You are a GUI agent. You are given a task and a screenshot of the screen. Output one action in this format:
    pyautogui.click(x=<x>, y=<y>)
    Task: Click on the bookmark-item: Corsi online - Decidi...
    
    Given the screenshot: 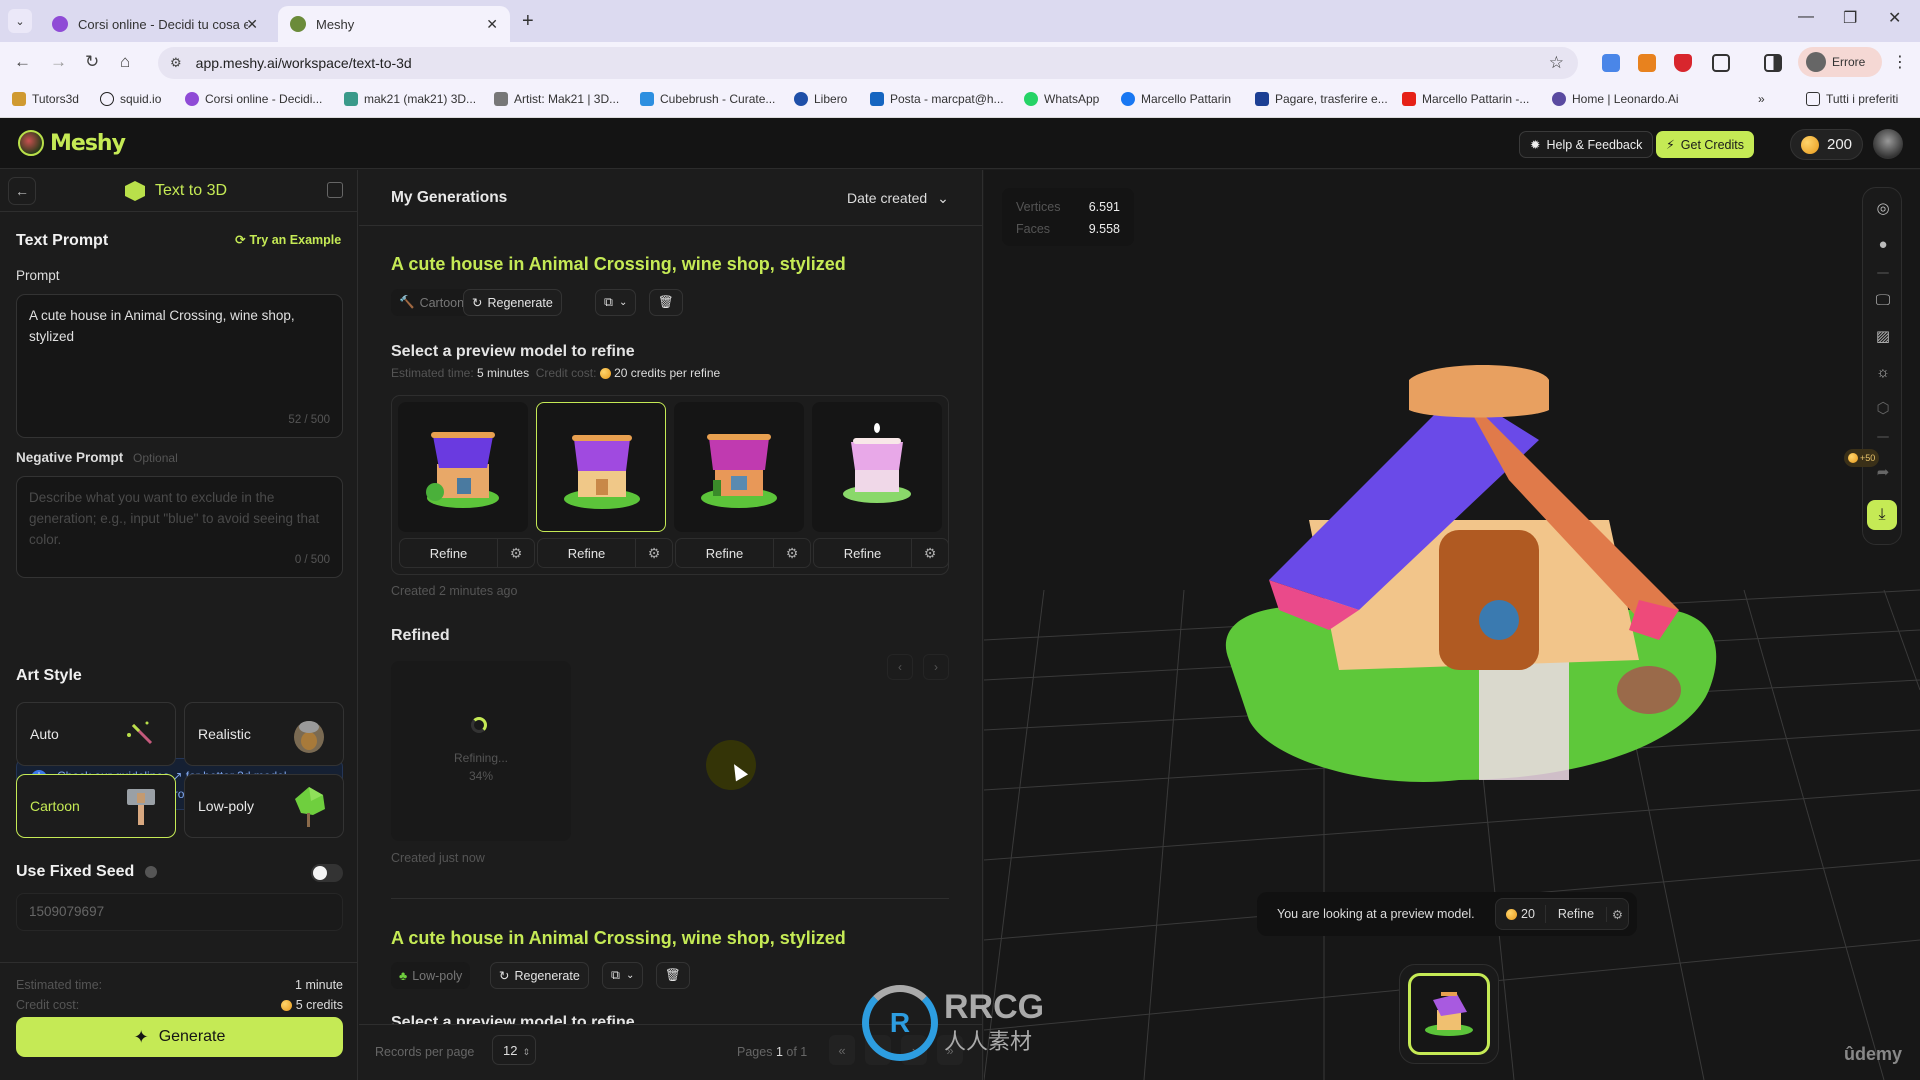 What is the action you would take?
    pyautogui.click(x=253, y=99)
    